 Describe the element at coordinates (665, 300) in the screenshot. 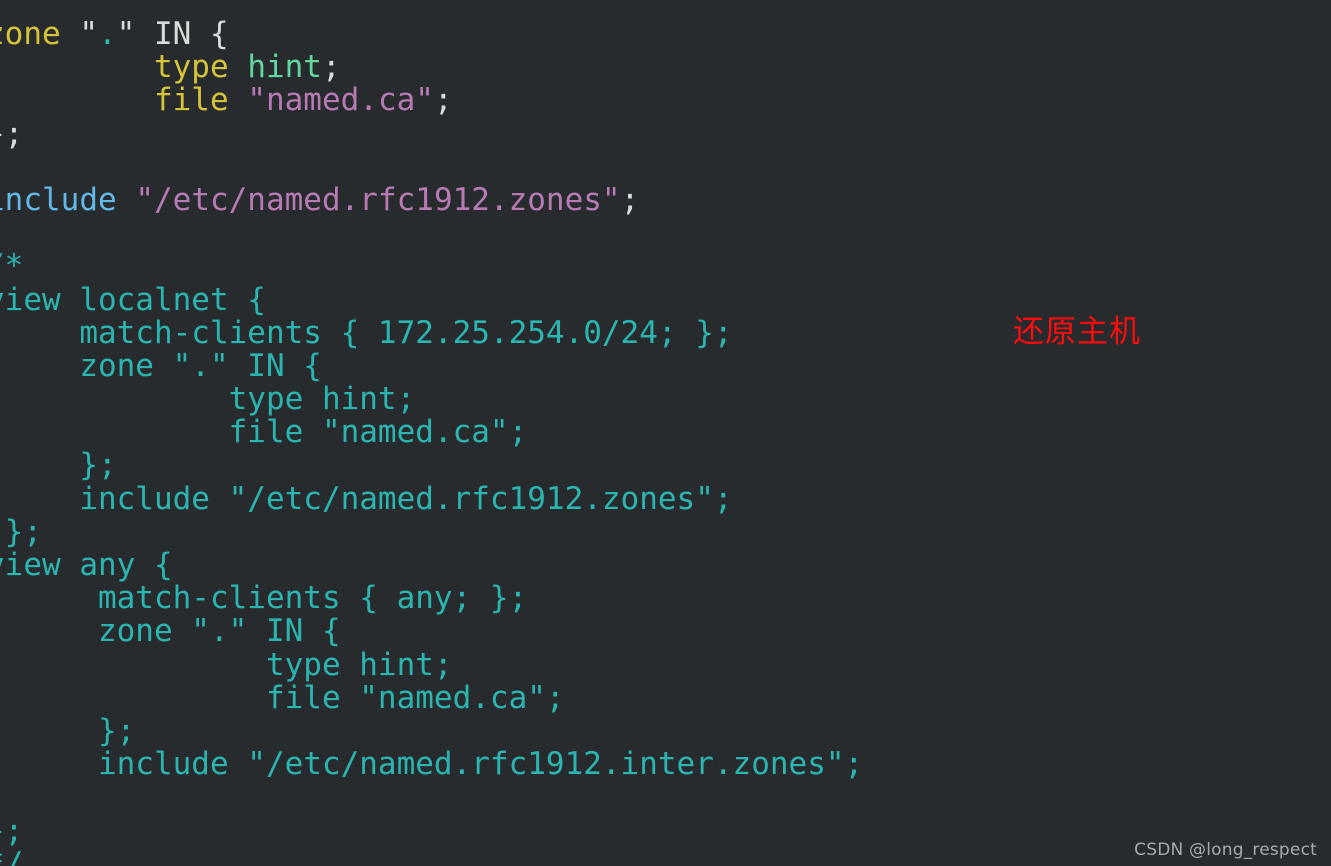

I see `code-line: view localnet {` at that location.